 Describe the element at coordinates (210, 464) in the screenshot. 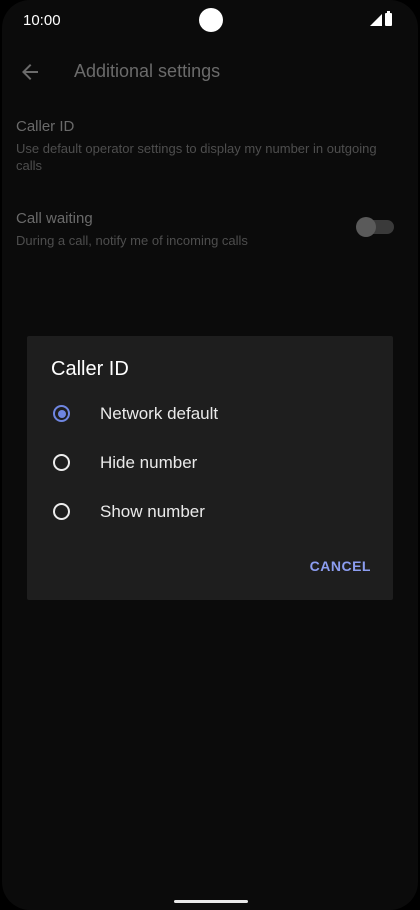

I see `option-hide-number: Hide number` at that location.